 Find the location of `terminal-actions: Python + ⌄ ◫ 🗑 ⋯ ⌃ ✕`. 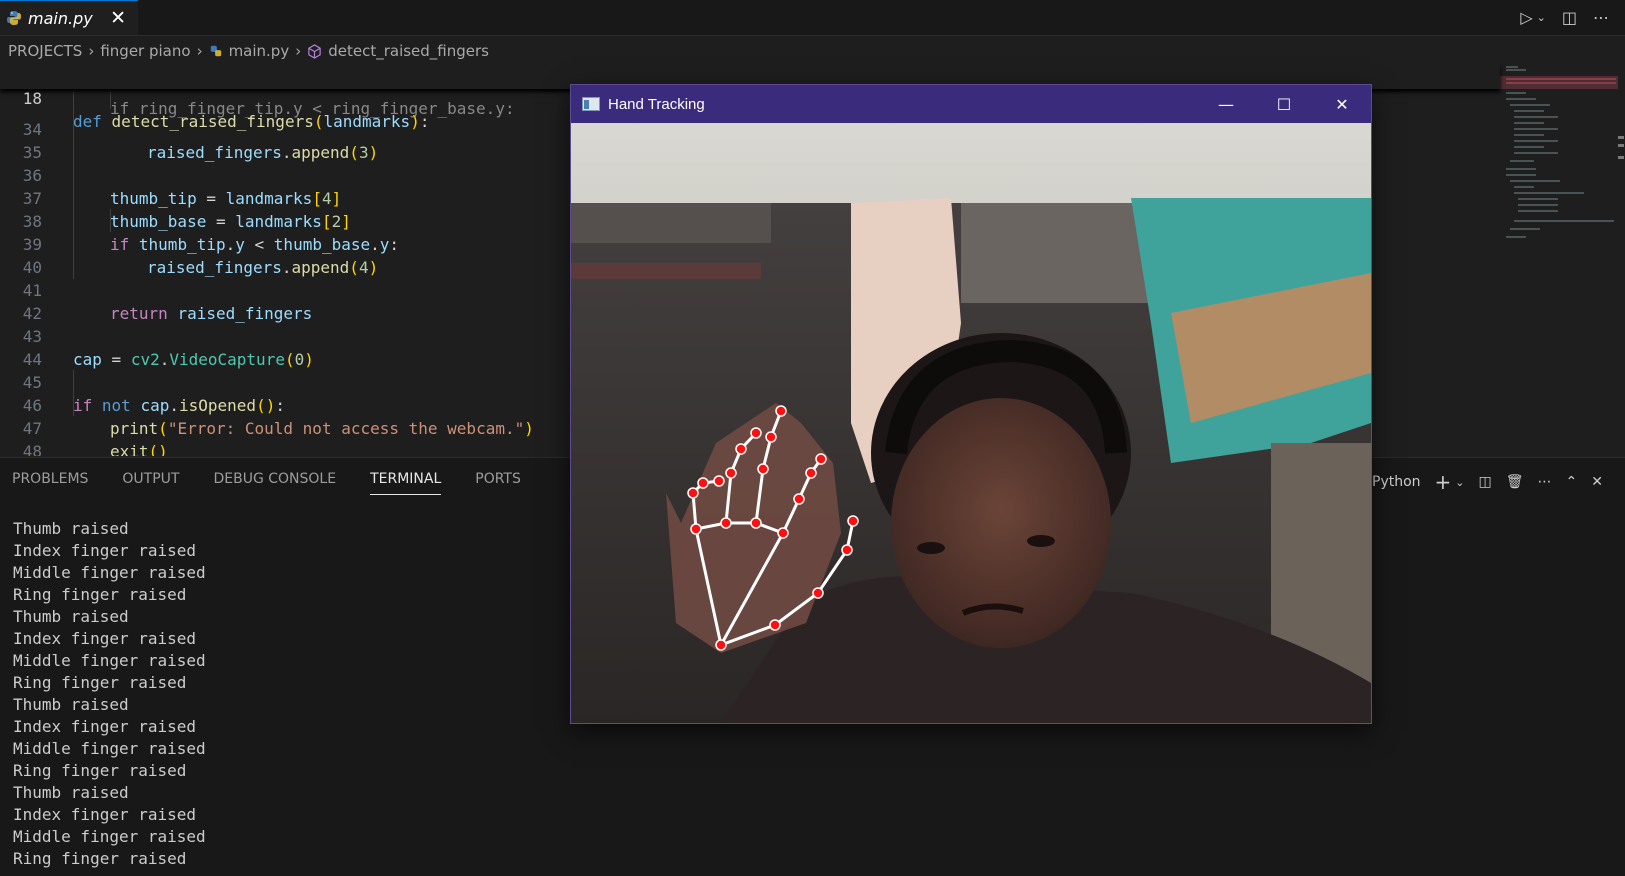

terminal-actions: Python + ⌄ ◫ 🗑 ⋯ ⌃ ✕ is located at coordinates (1494, 482).